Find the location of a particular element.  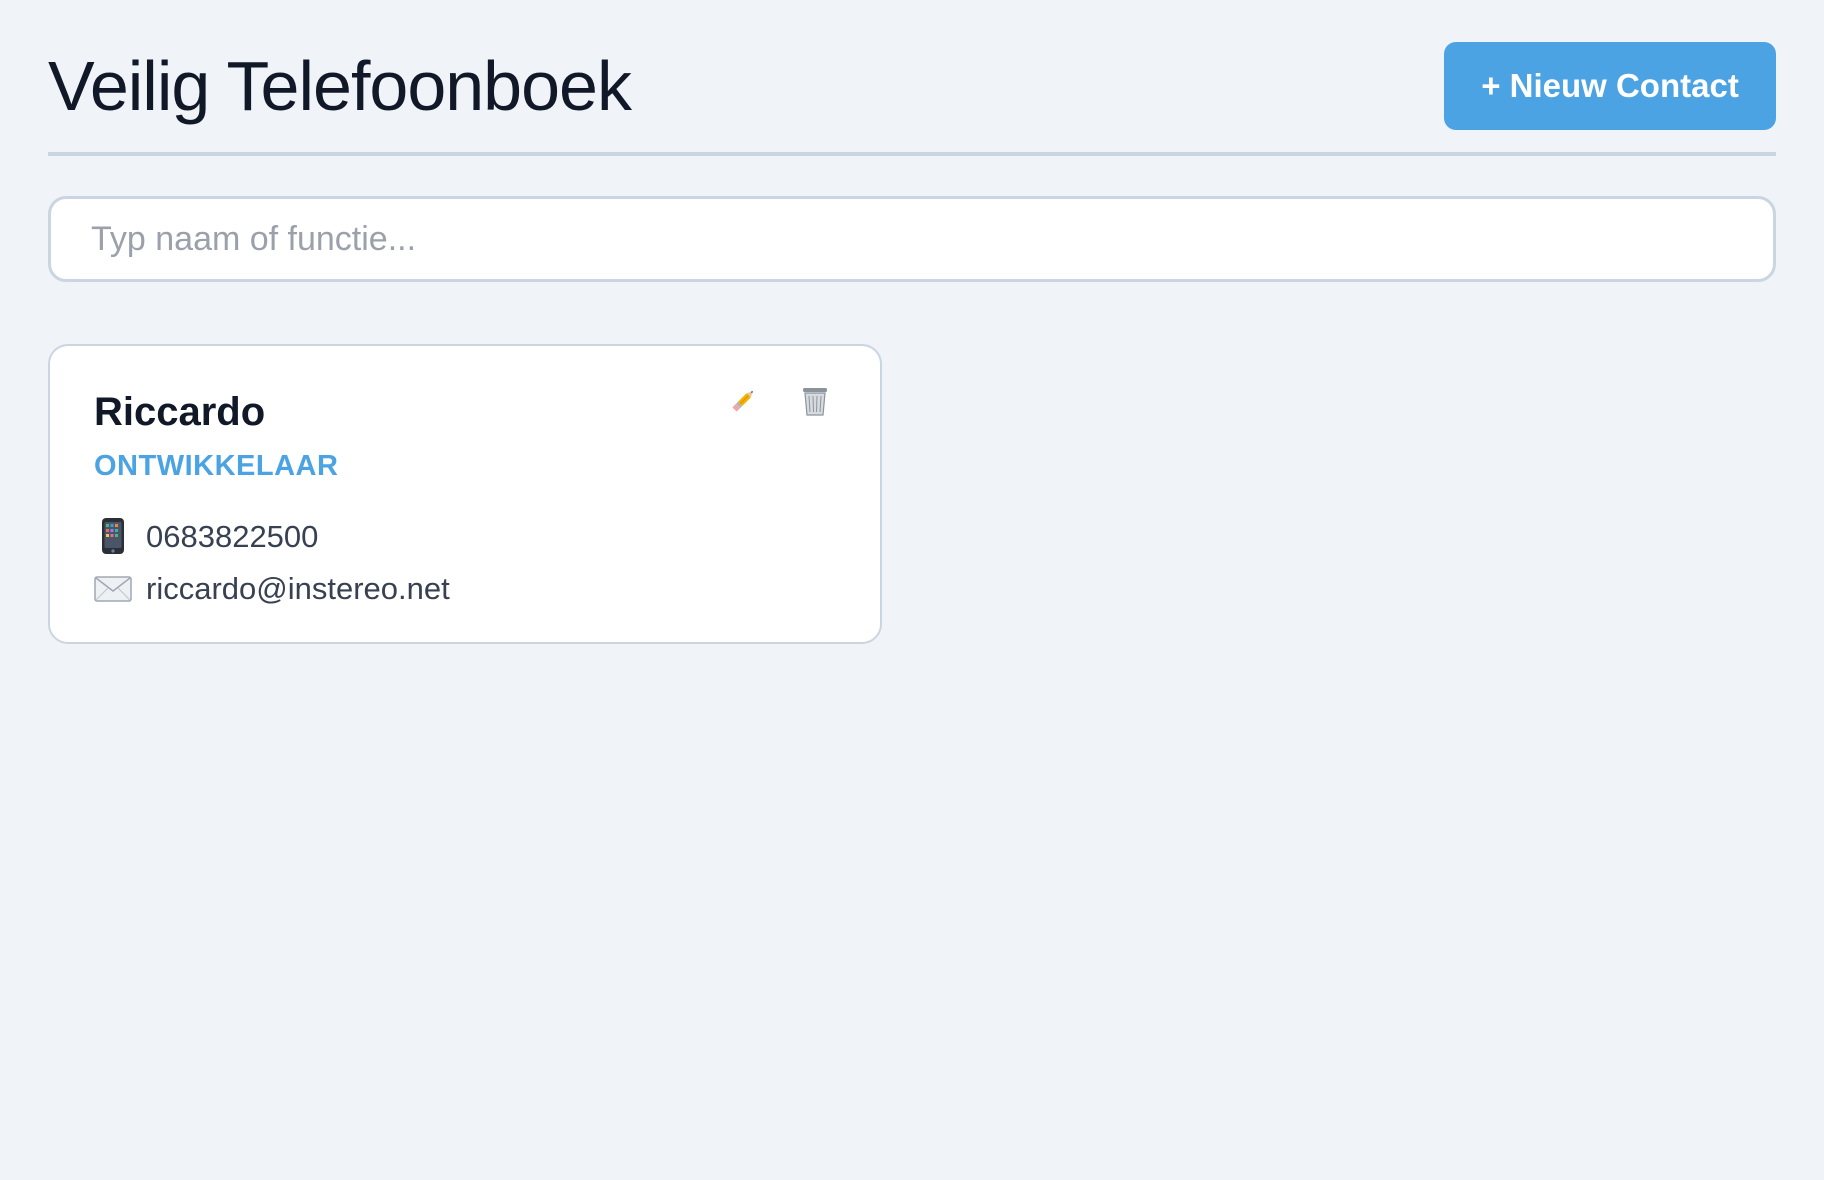

trash-icon is located at coordinates (815, 401).